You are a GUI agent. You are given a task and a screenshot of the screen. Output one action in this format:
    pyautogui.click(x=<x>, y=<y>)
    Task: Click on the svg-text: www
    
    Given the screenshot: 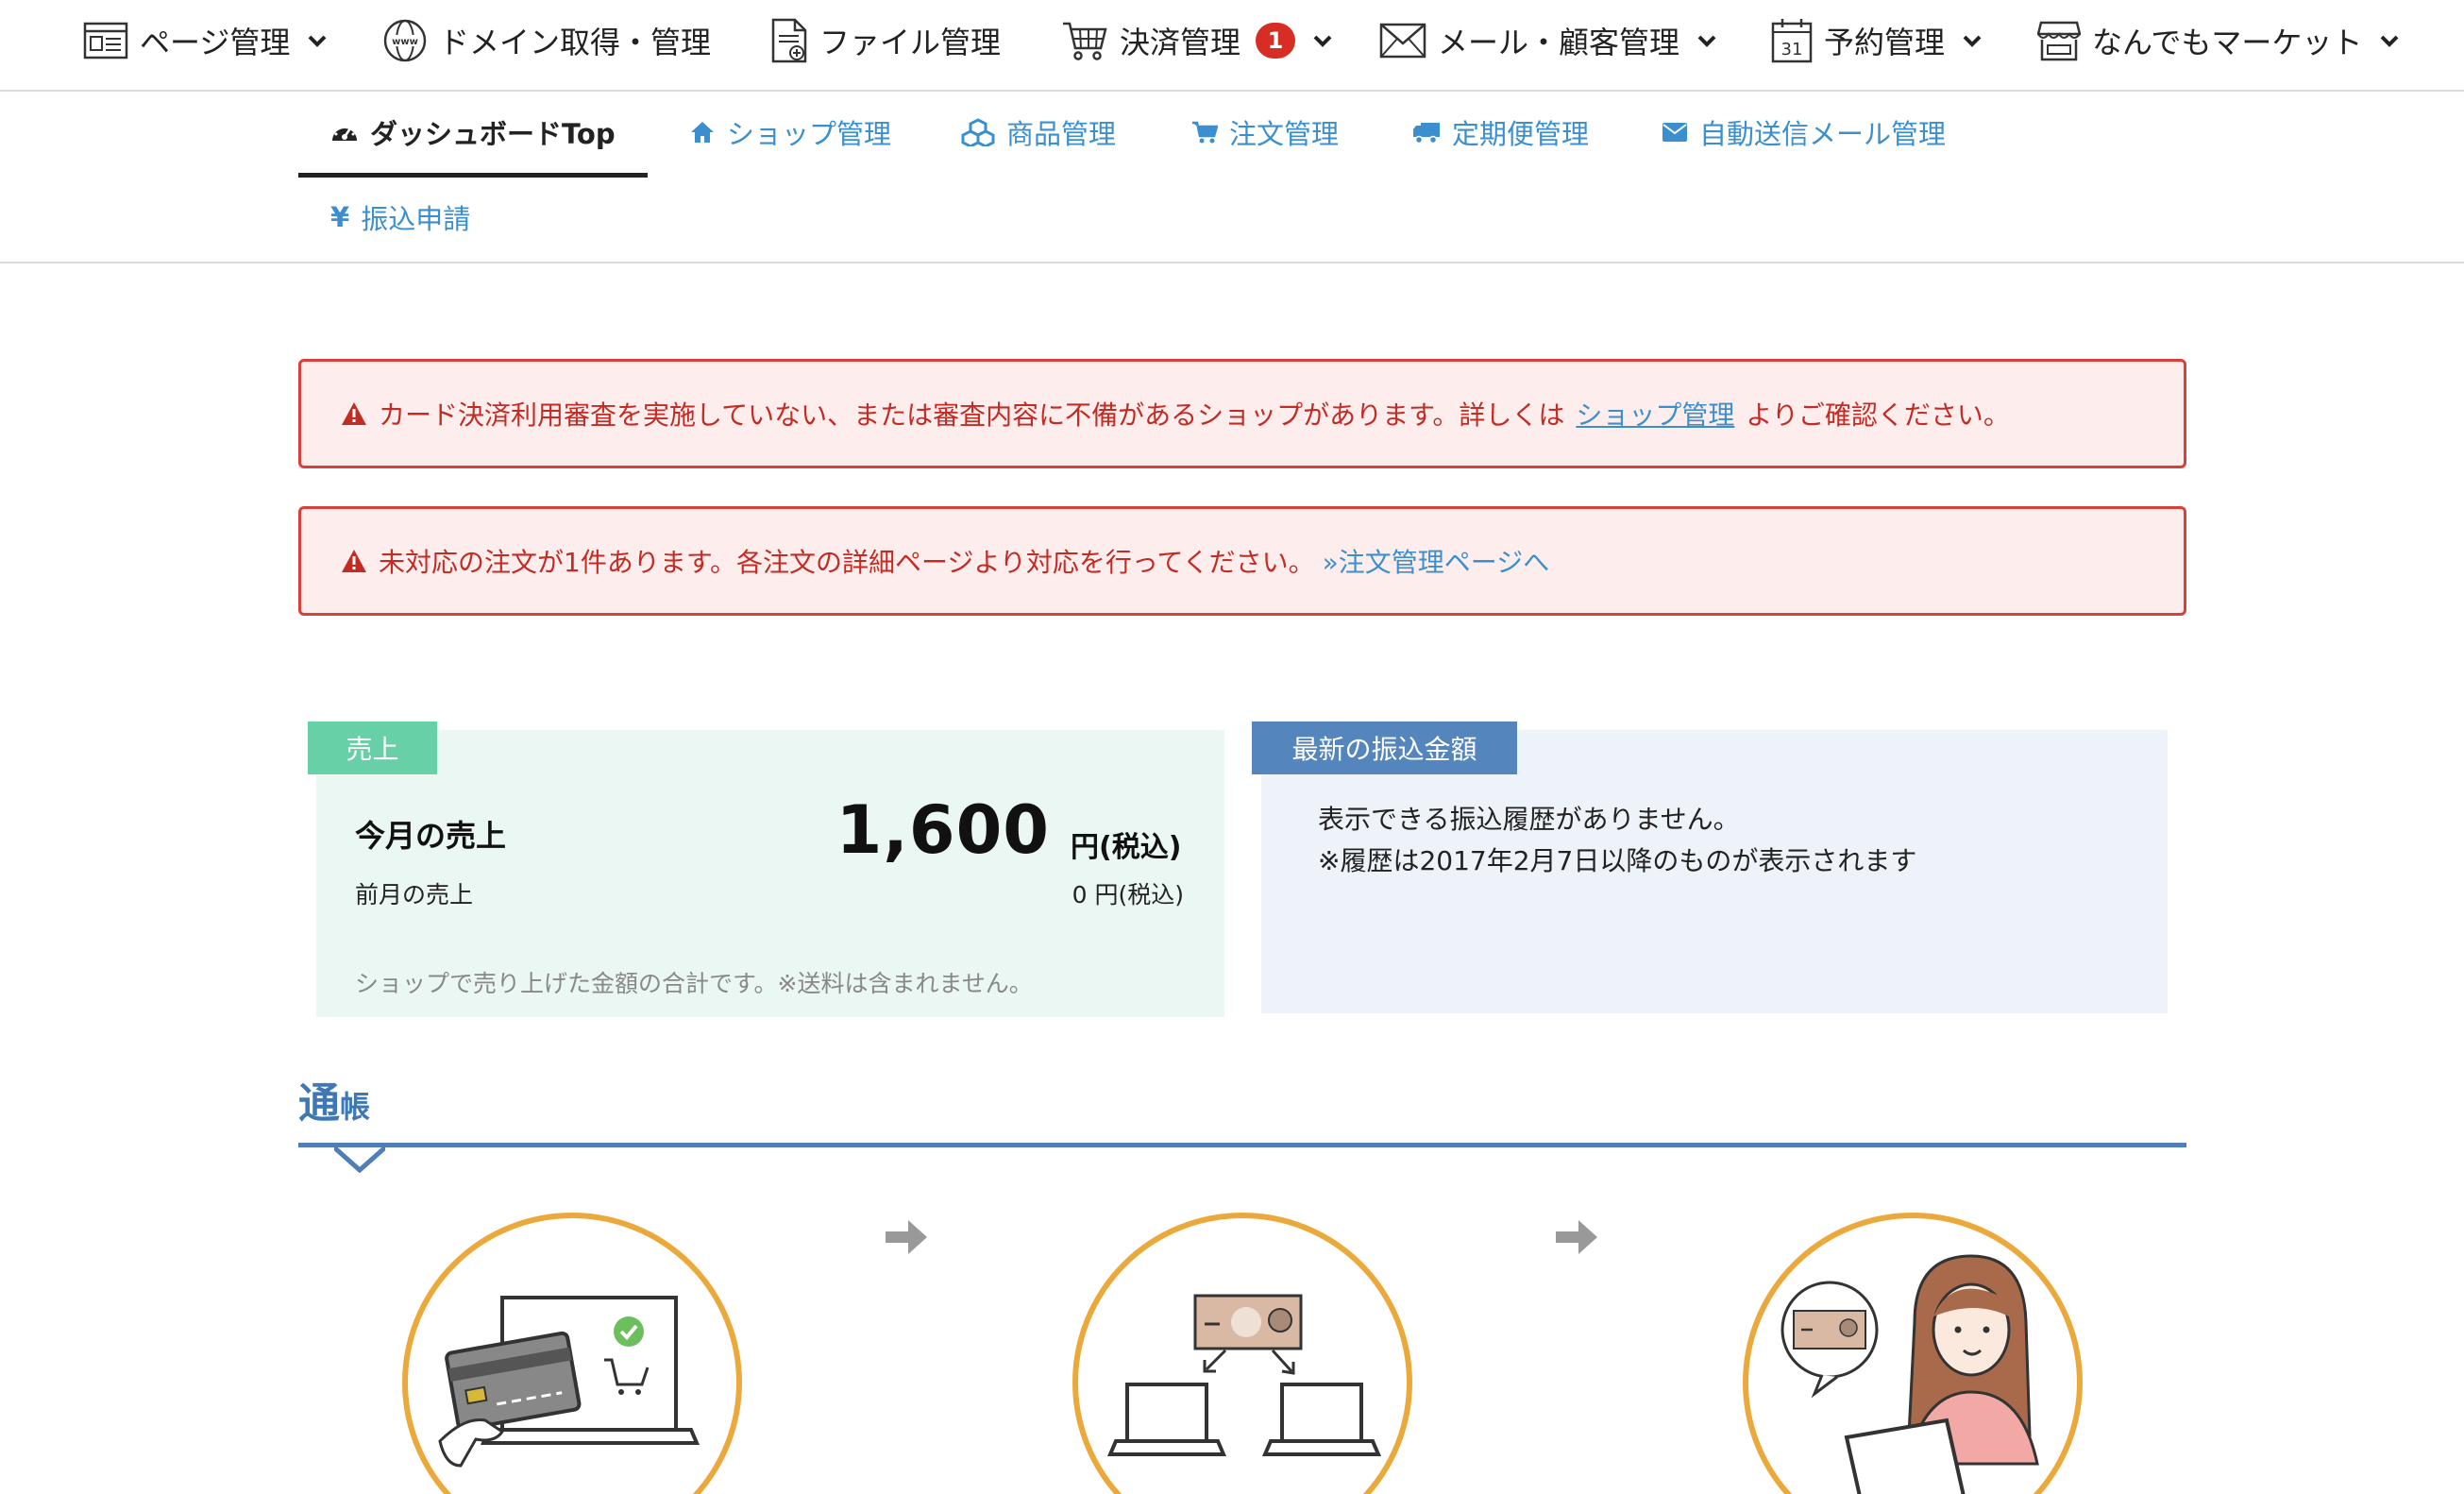 What is the action you would take?
    pyautogui.click(x=405, y=42)
    